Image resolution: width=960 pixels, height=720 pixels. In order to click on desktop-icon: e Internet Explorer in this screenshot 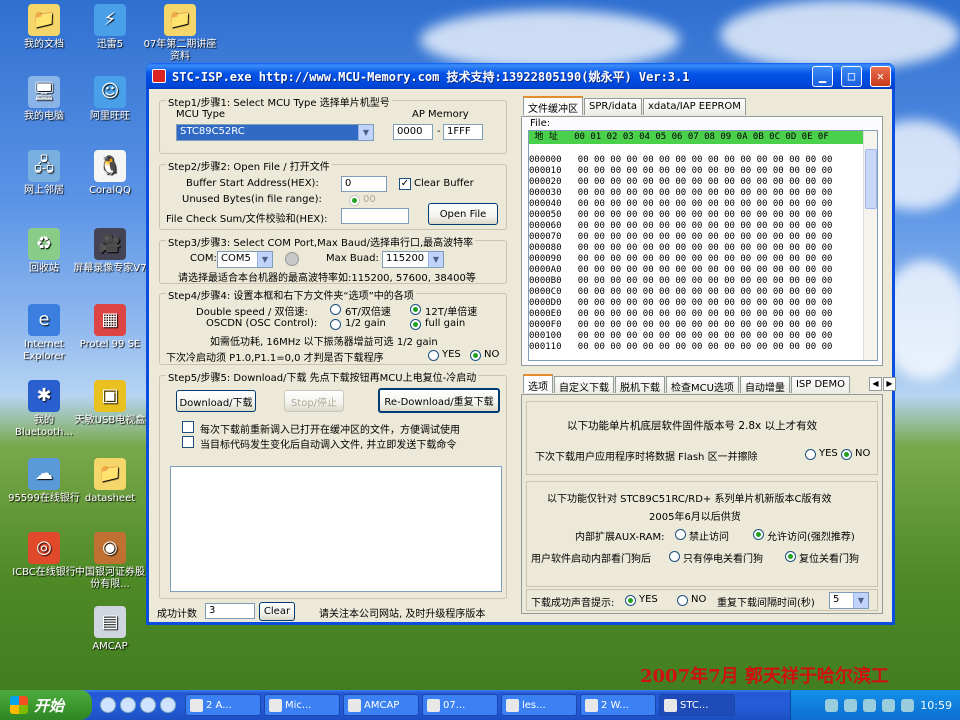, I will do `click(44, 333)`.